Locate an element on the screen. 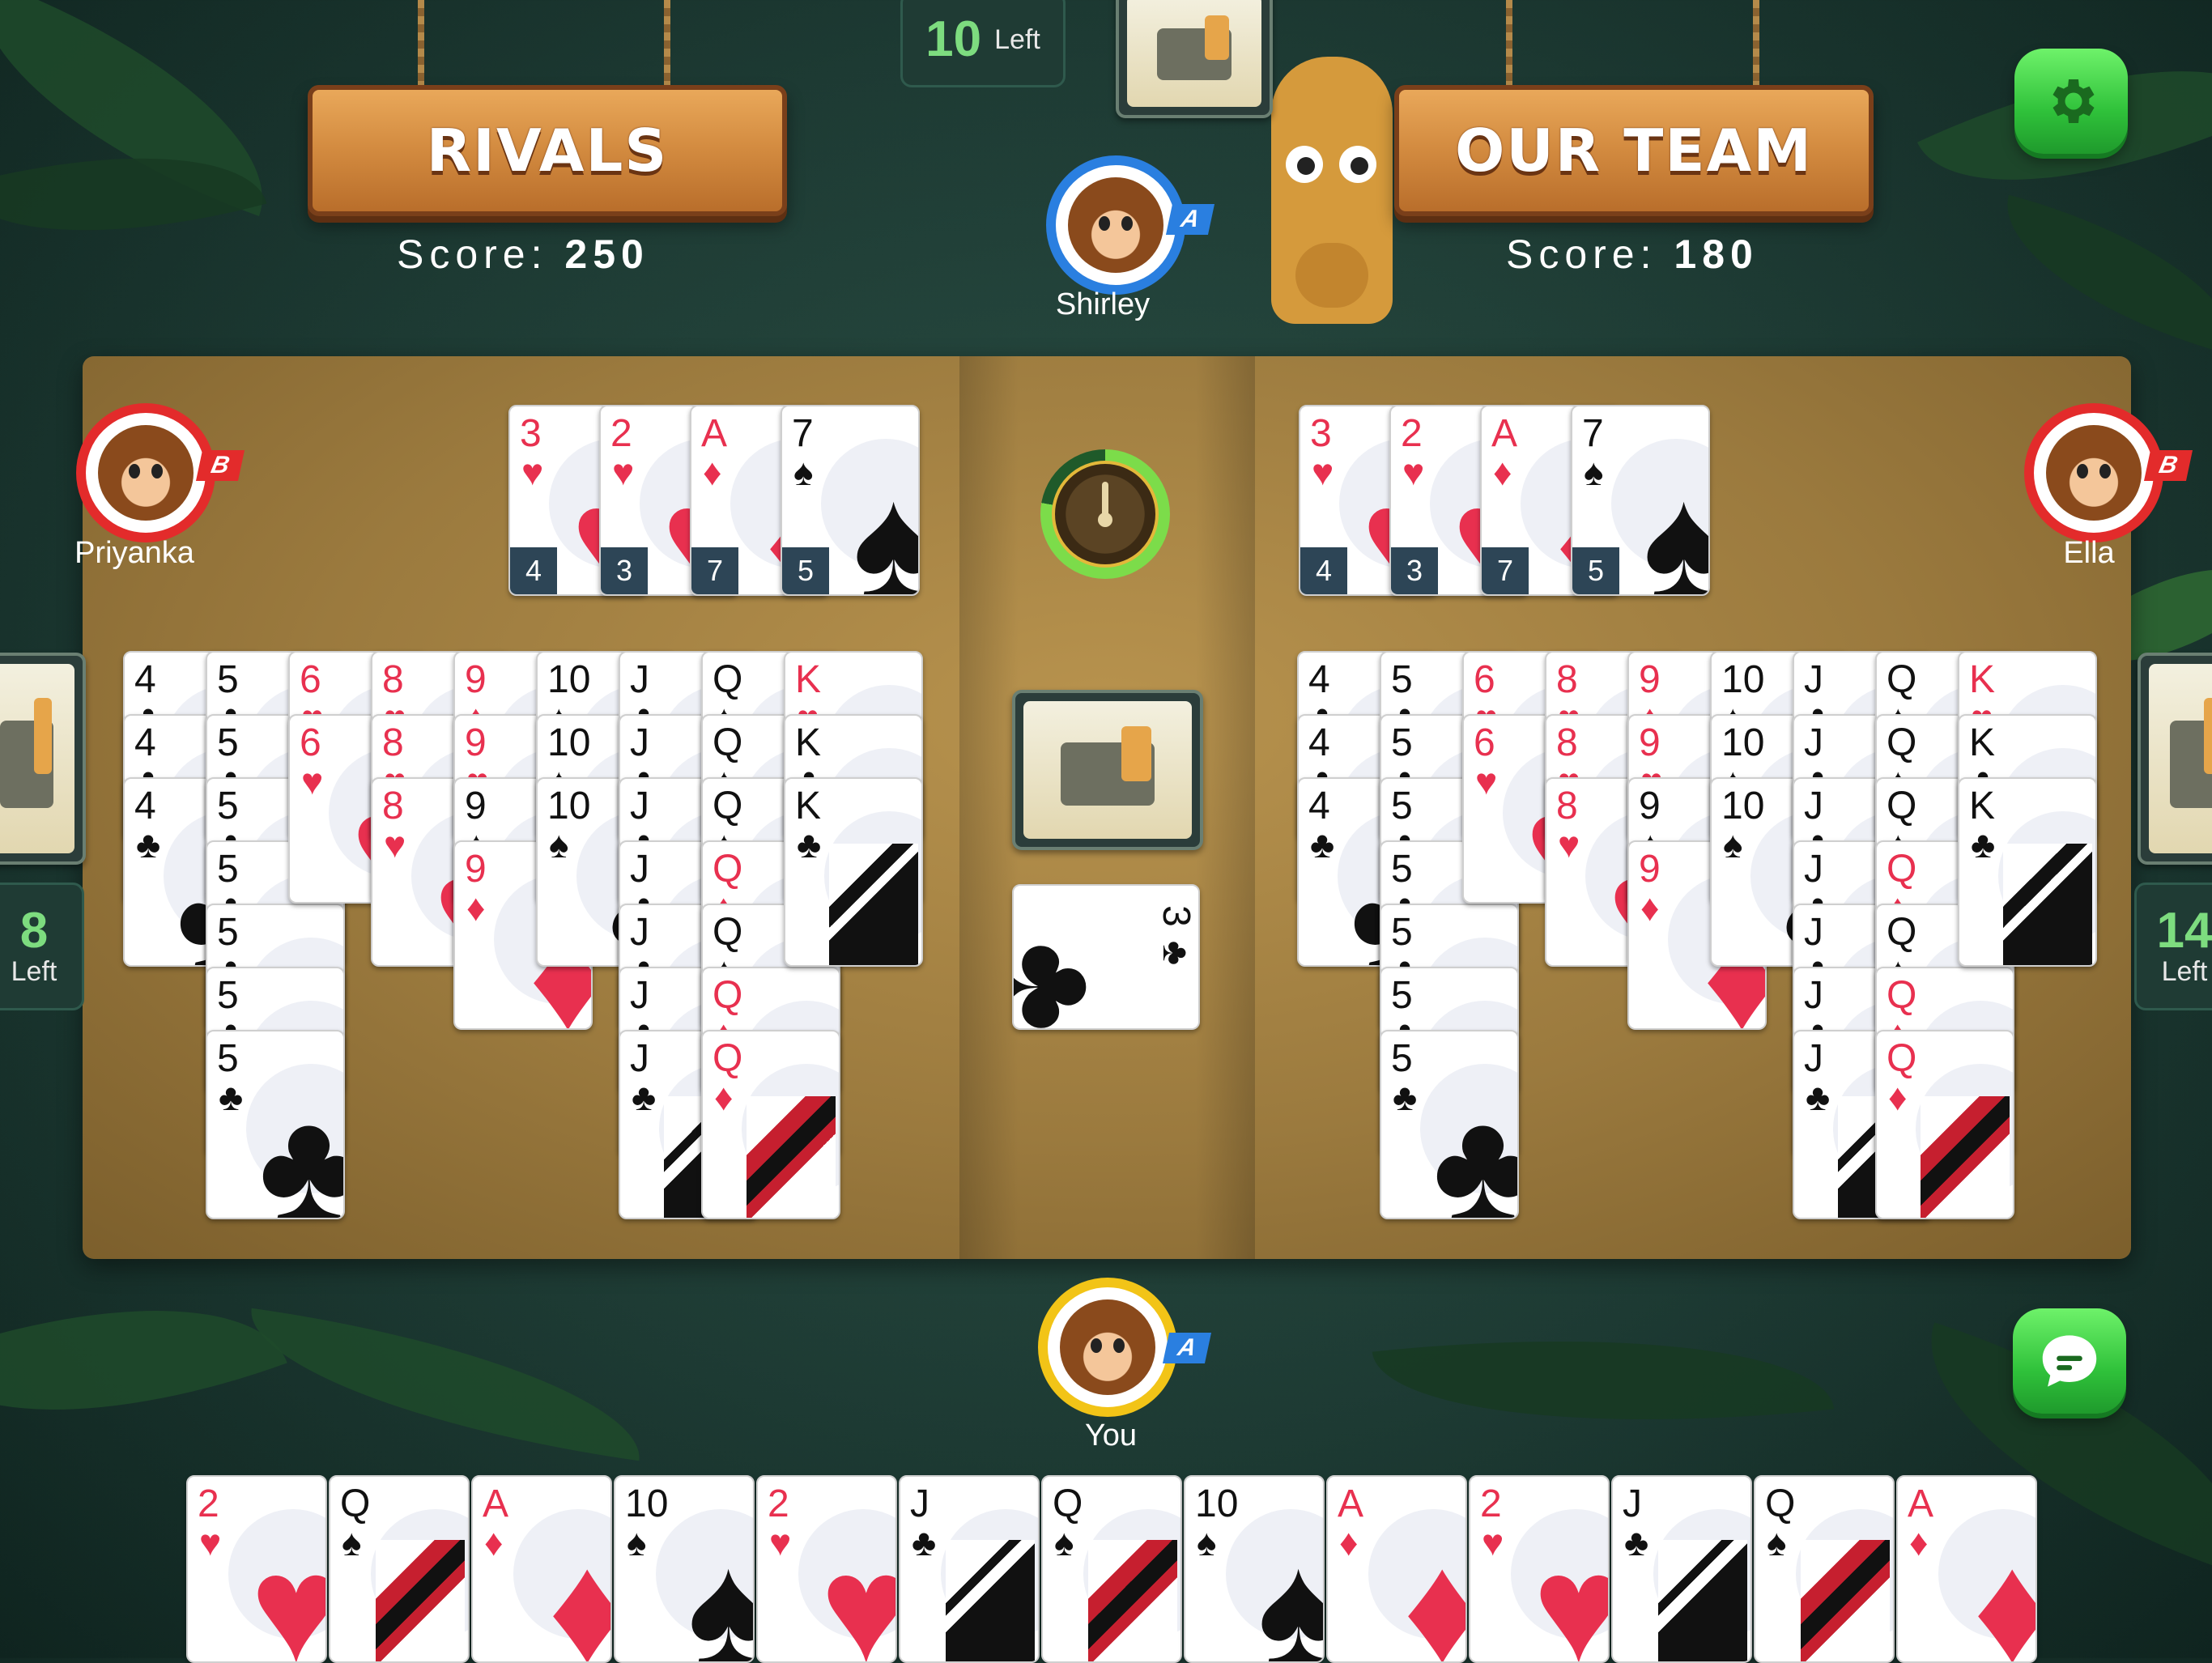 The width and height of the screenshot is (2212, 1663). draw-pile-count: 10 is located at coordinates (953, 39).